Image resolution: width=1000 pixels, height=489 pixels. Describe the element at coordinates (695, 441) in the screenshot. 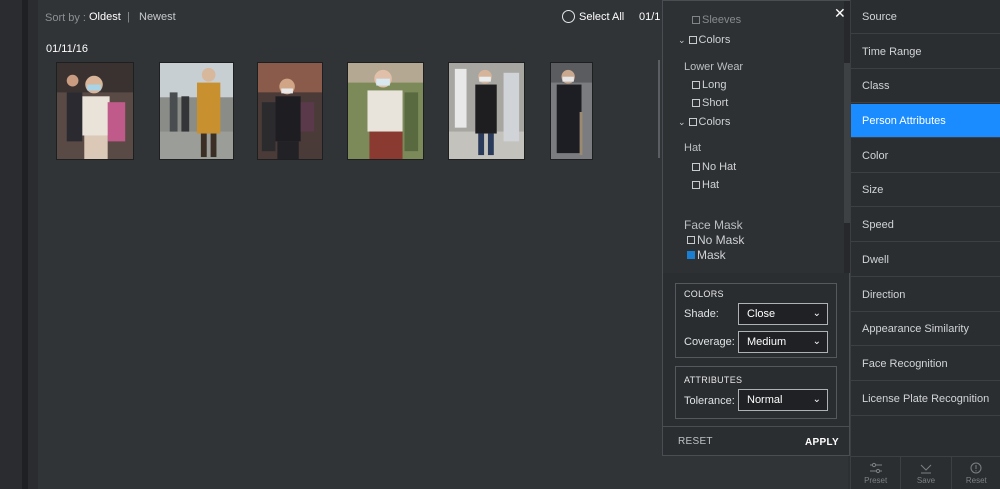

I see `reset-button: RESET` at that location.